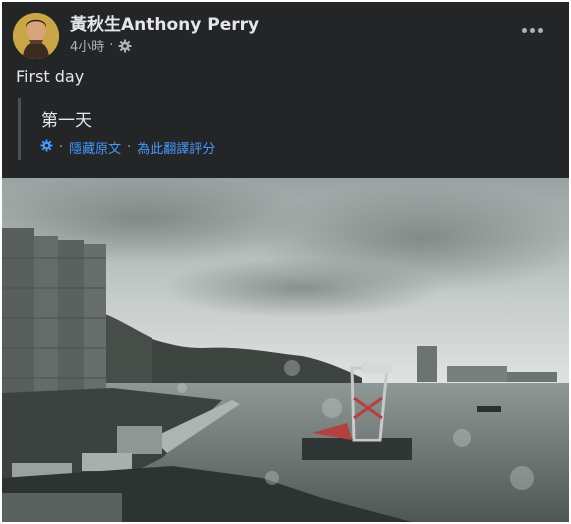 Image resolution: width=571 pixels, height=524 pixels. I want to click on translation-actions: · 隱藏原文 · 為此翻譯評分, so click(127, 147).